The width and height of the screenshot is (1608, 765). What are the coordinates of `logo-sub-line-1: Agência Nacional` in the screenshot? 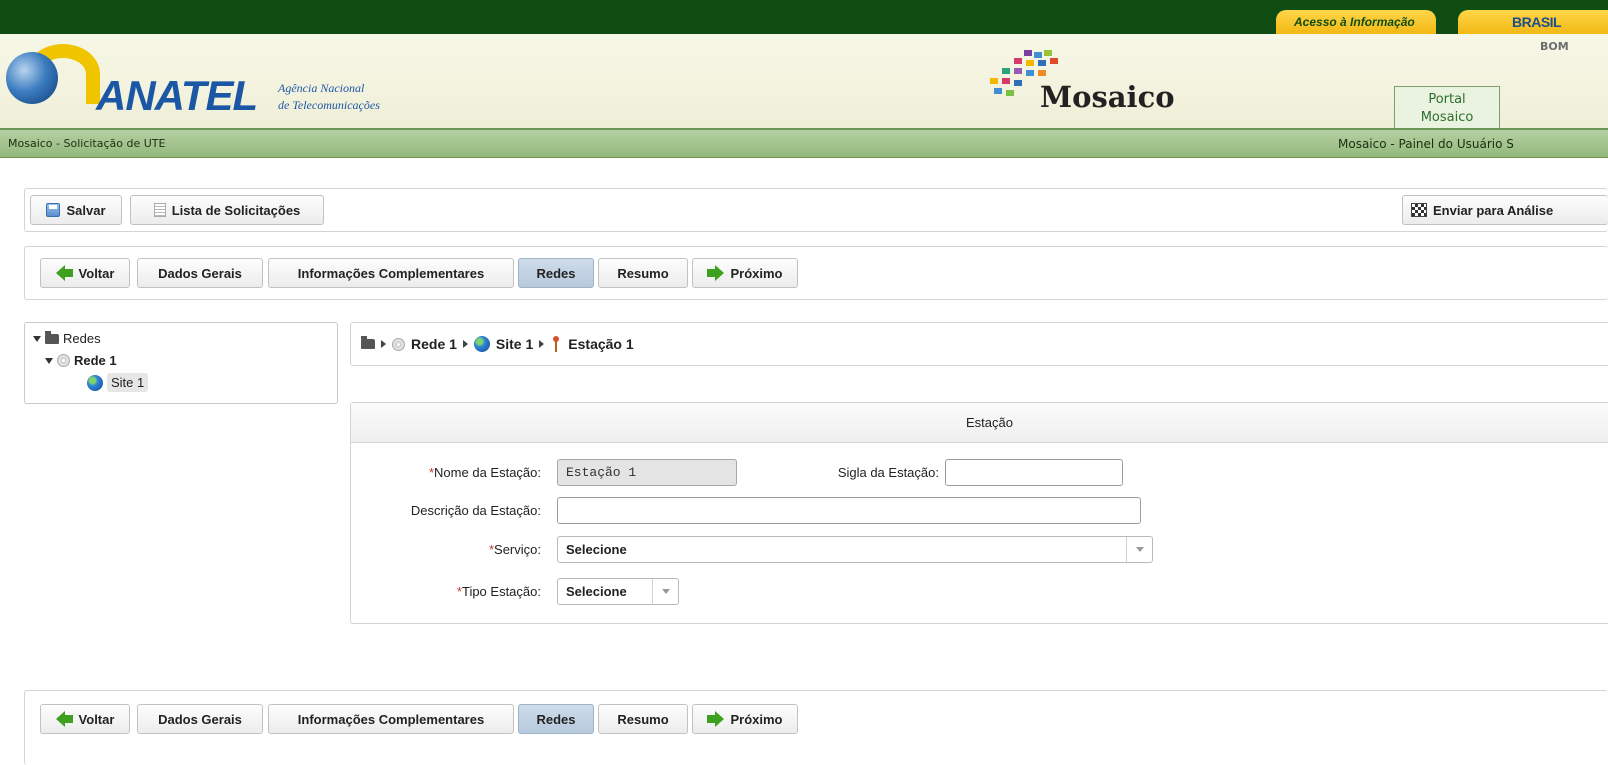 It's located at (321, 88).